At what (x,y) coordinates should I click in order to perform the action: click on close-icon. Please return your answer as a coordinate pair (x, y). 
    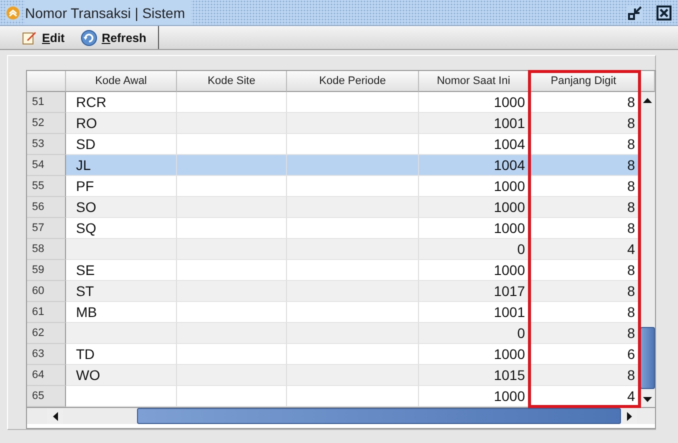
    Looking at the image, I should click on (664, 12).